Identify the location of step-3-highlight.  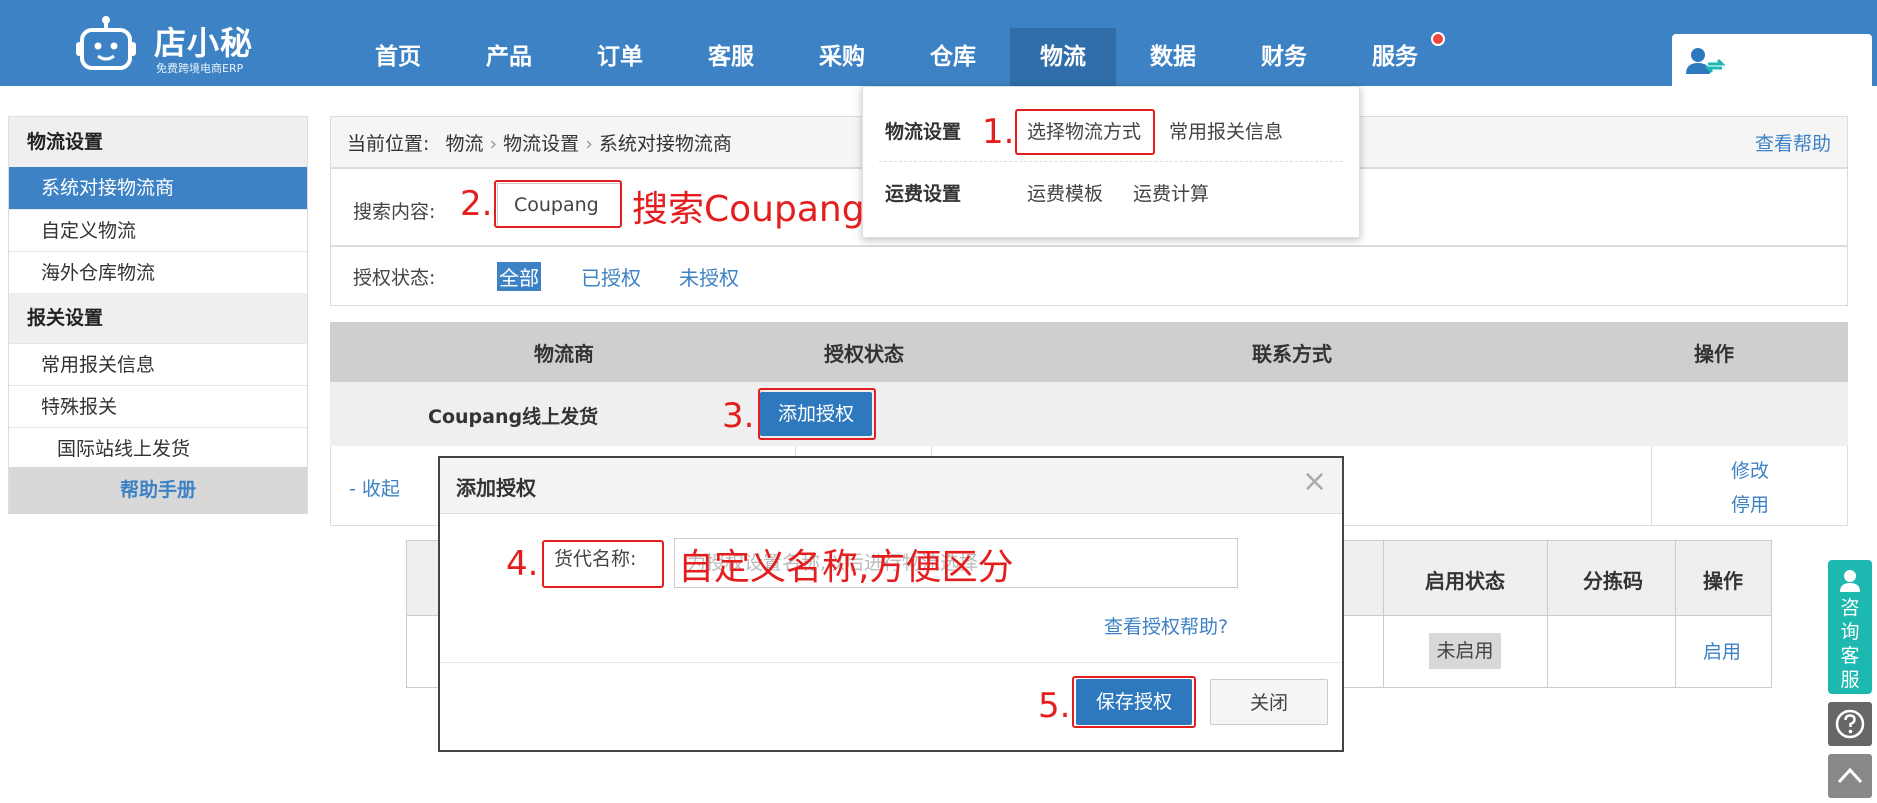
(817, 414).